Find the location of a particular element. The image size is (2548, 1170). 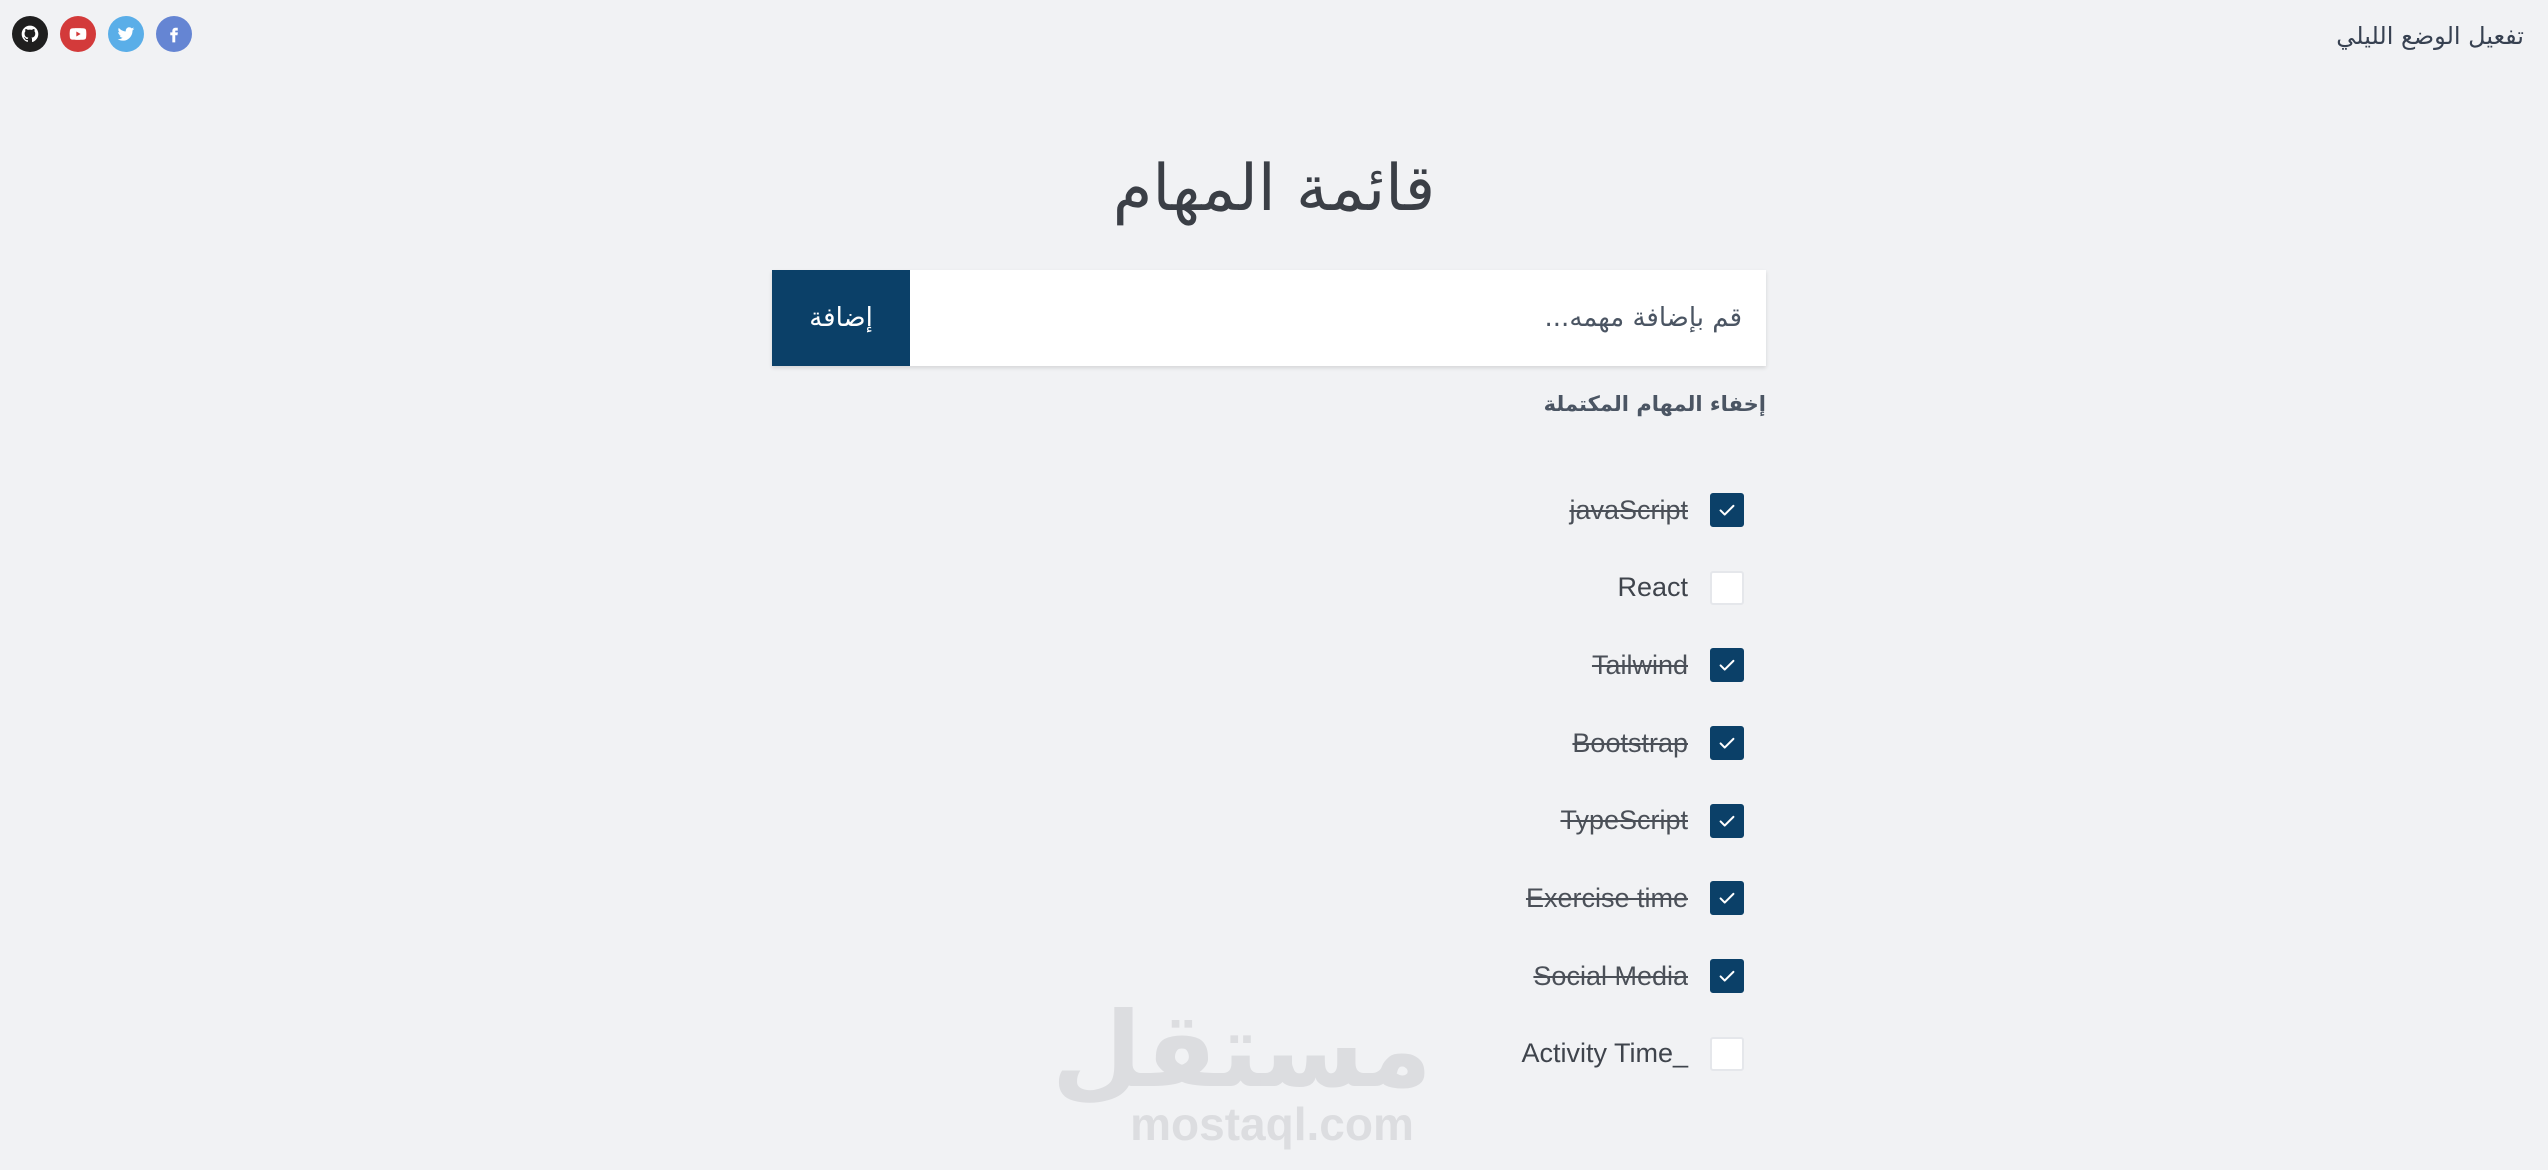

task-input is located at coordinates (1338, 318).